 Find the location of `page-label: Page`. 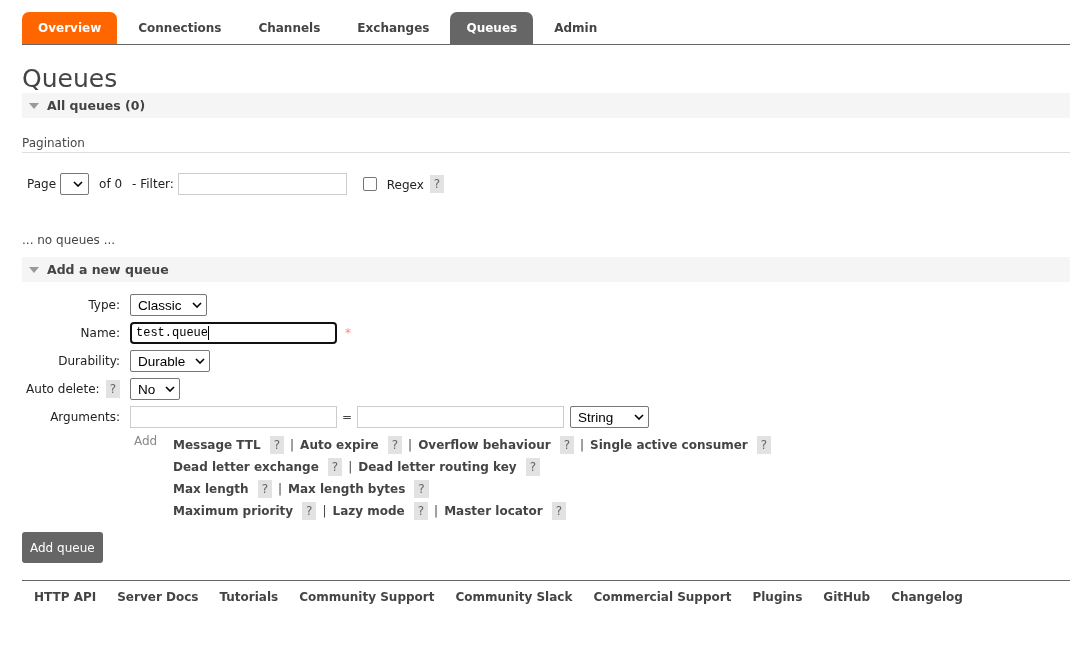

page-label: Page is located at coordinates (42, 184).